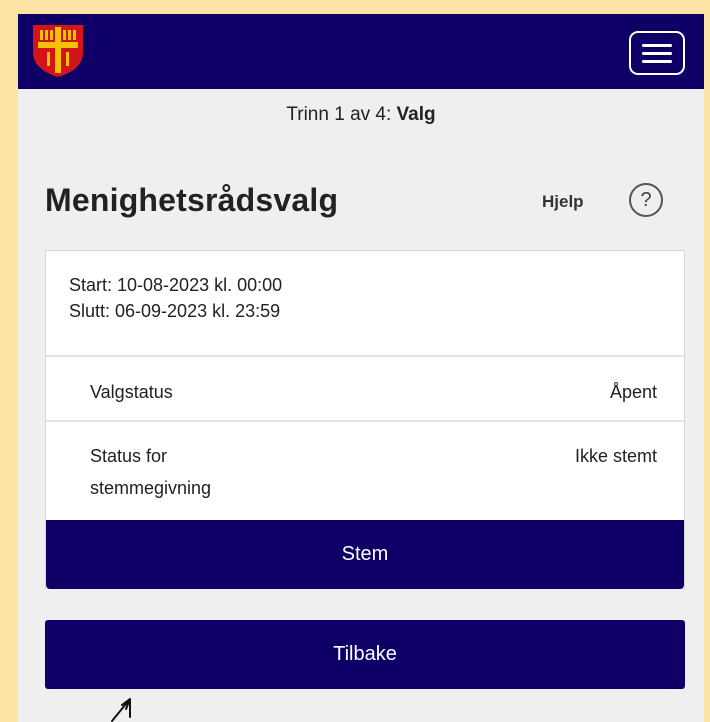 The image size is (710, 722). What do you see at coordinates (129, 456) in the screenshot?
I see `voting-status-label-line1: Status for` at bounding box center [129, 456].